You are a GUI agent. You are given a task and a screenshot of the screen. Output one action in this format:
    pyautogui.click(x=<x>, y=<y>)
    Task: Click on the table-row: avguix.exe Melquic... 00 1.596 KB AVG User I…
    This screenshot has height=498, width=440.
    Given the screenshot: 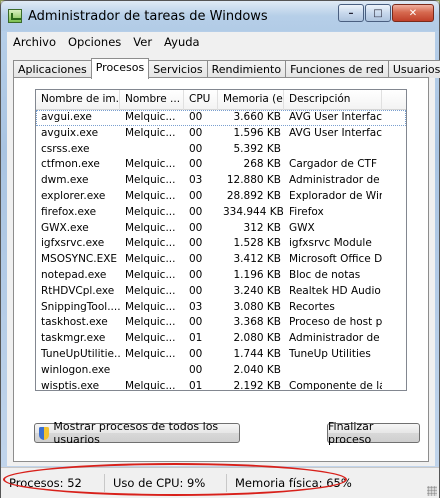 What is the action you would take?
    pyautogui.click(x=221, y=134)
    